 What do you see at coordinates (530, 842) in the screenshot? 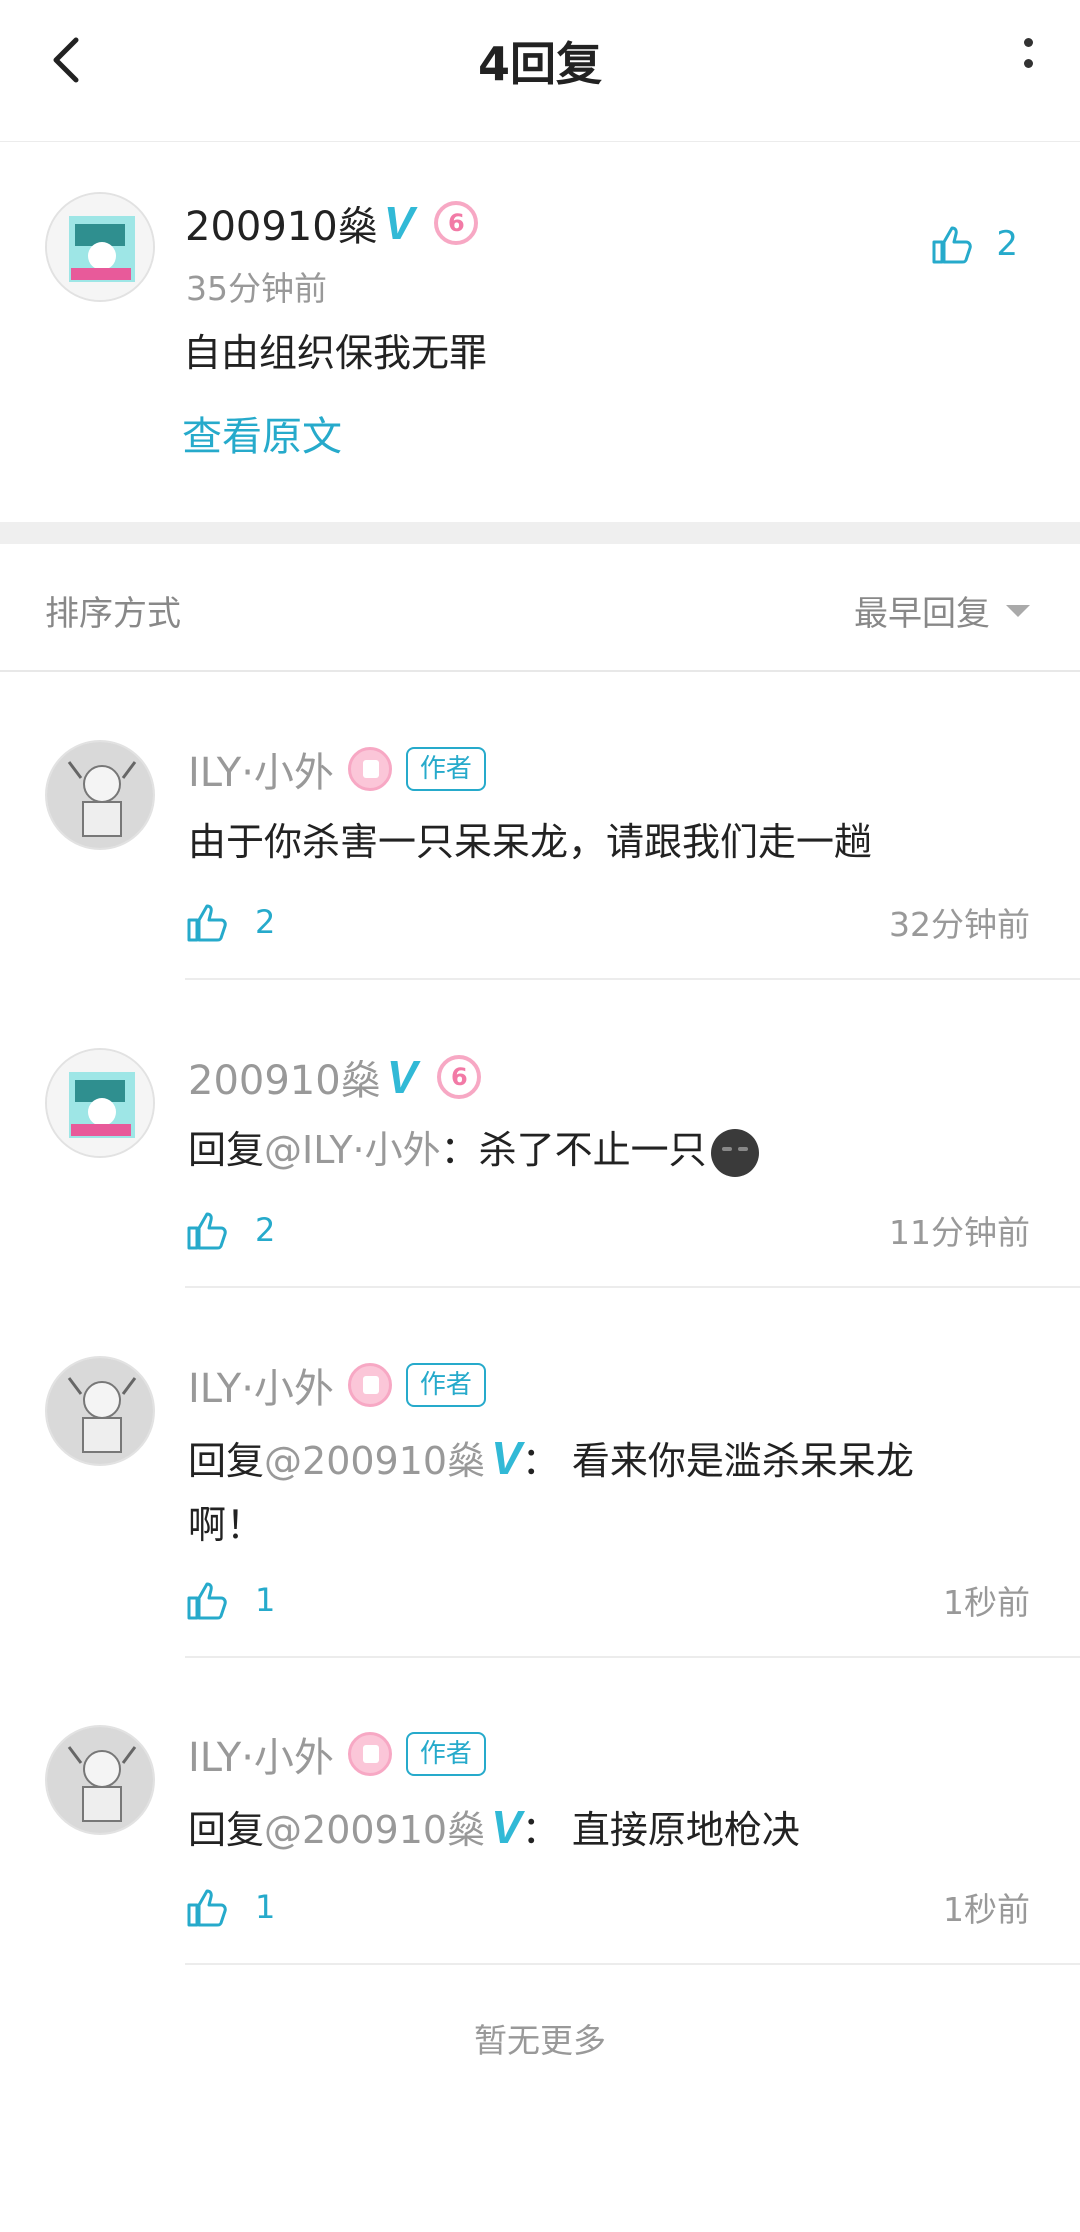
I see `reply-body: 由于你杀害一只呆呆龙，请跟我们走一趟` at bounding box center [530, 842].